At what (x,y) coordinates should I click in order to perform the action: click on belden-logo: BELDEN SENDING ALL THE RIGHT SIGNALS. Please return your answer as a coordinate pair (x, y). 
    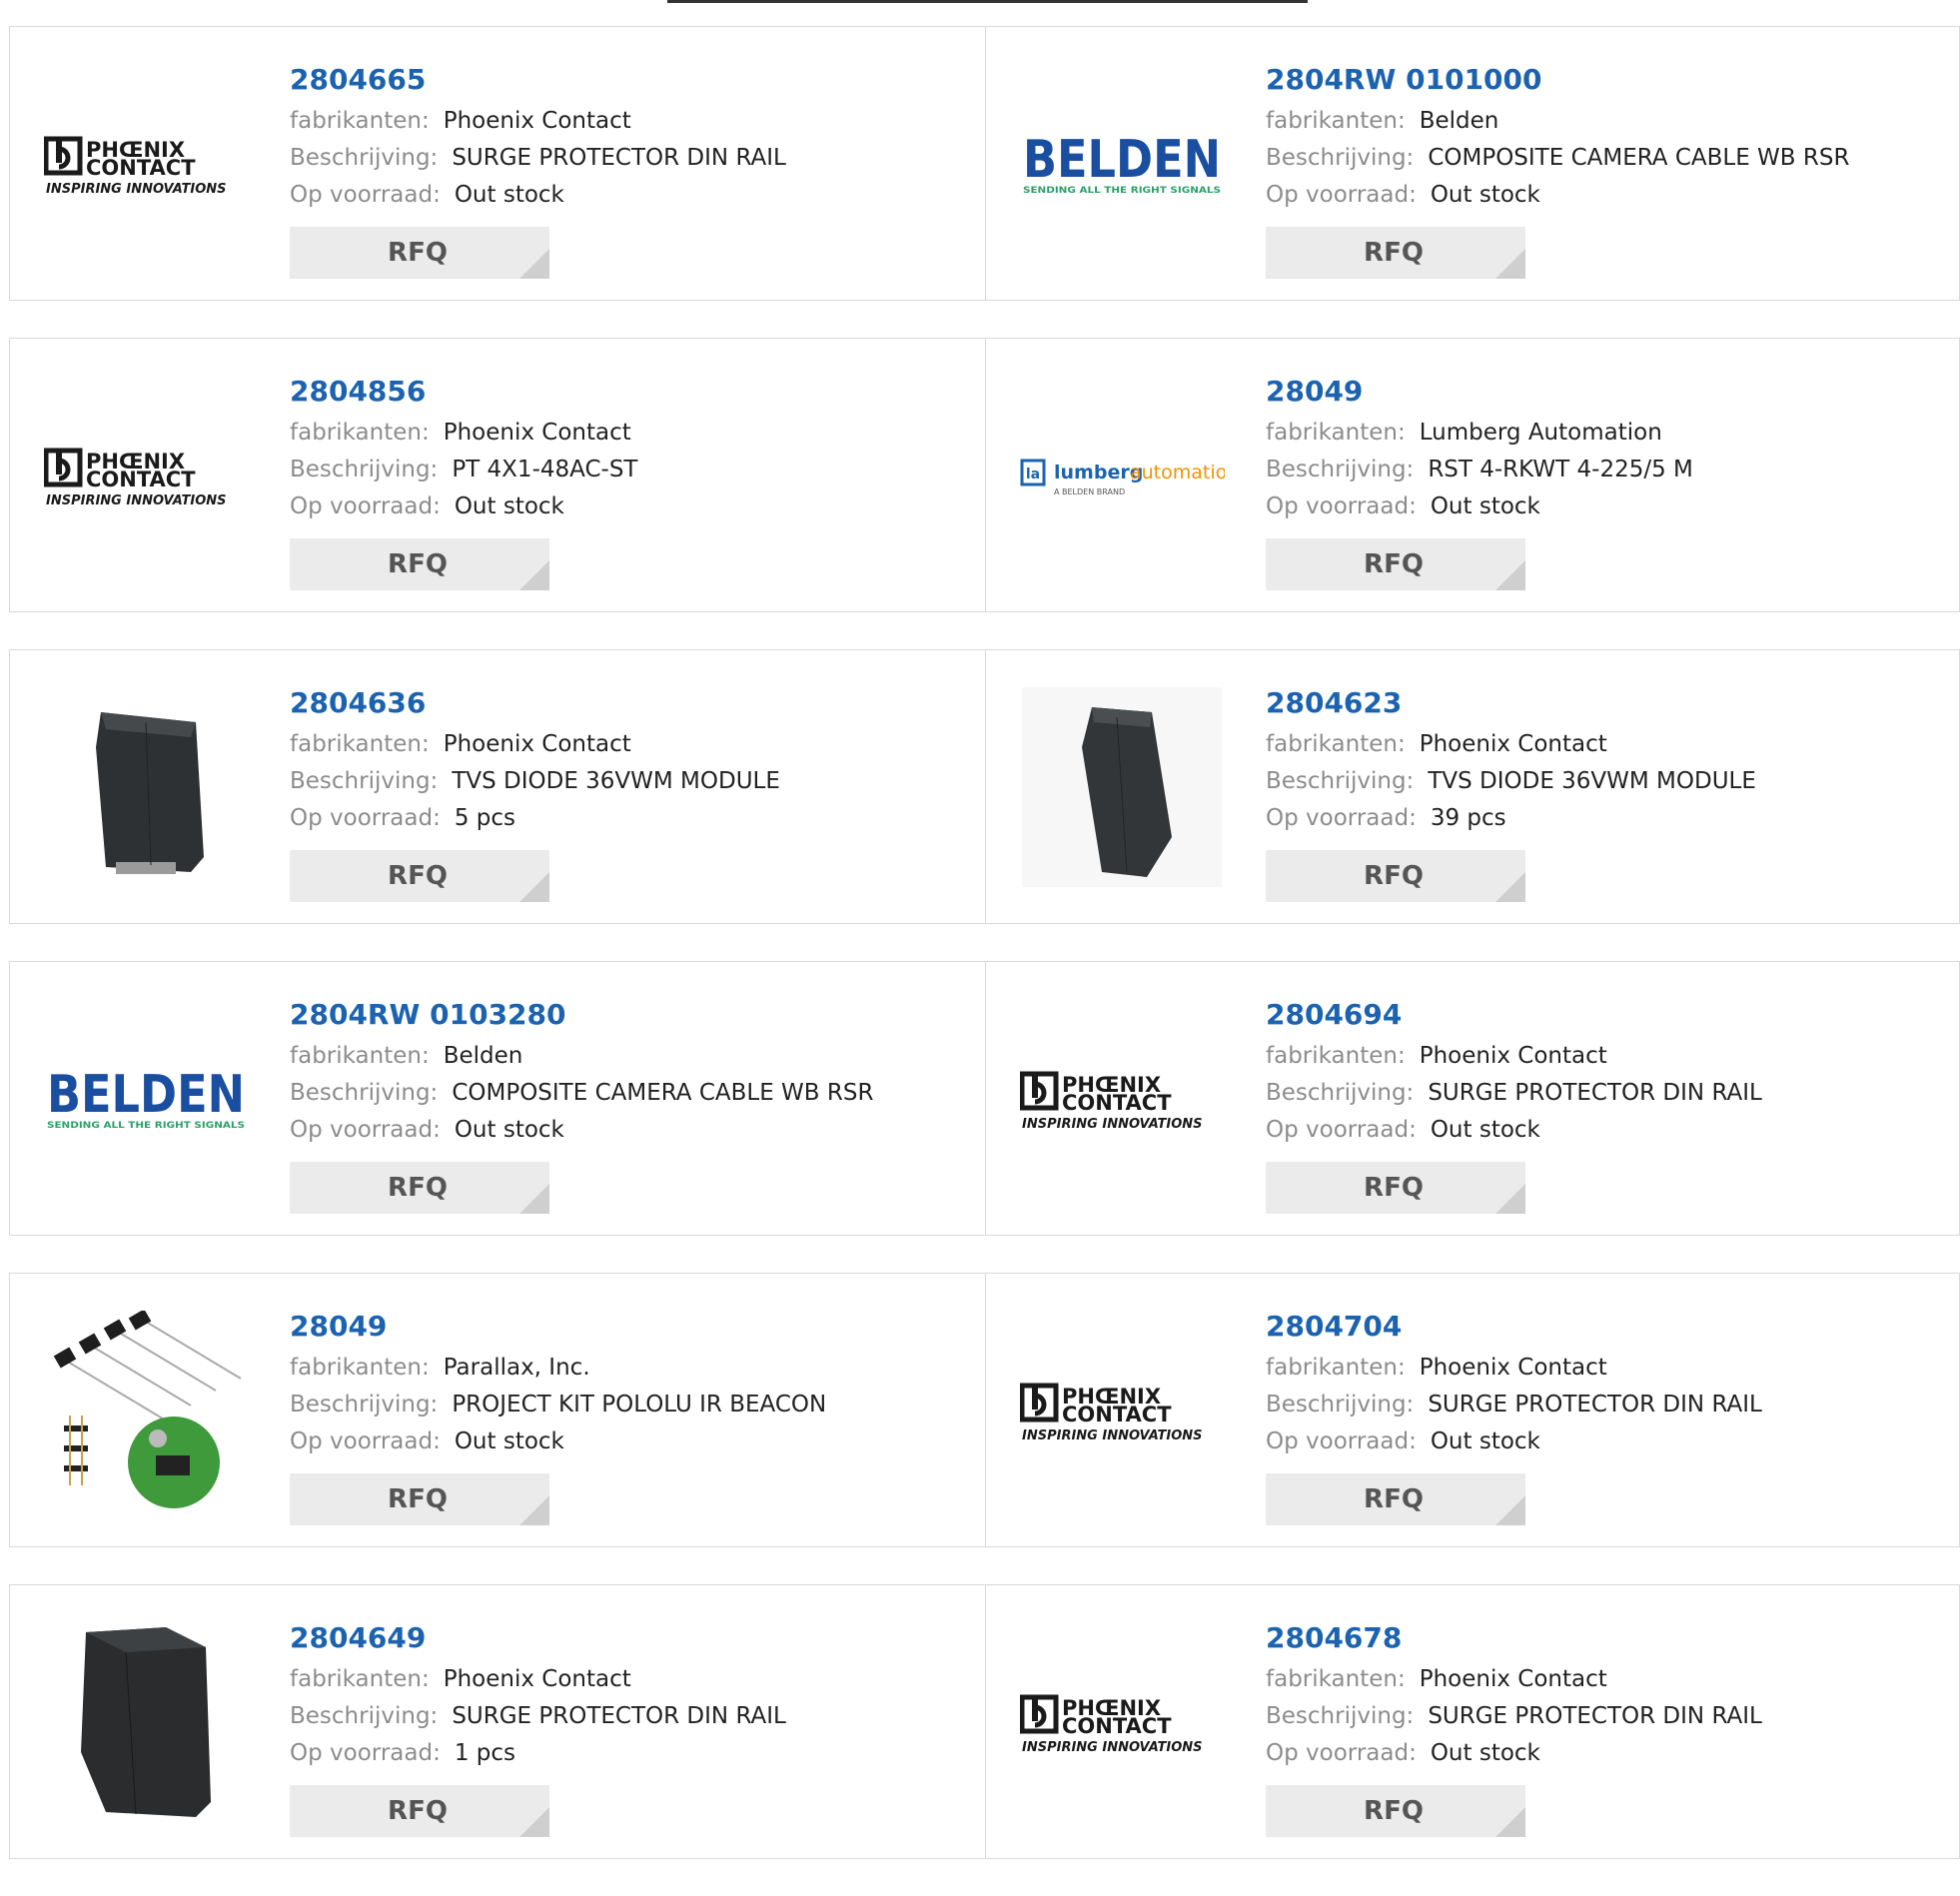
    Looking at the image, I should click on (1122, 163).